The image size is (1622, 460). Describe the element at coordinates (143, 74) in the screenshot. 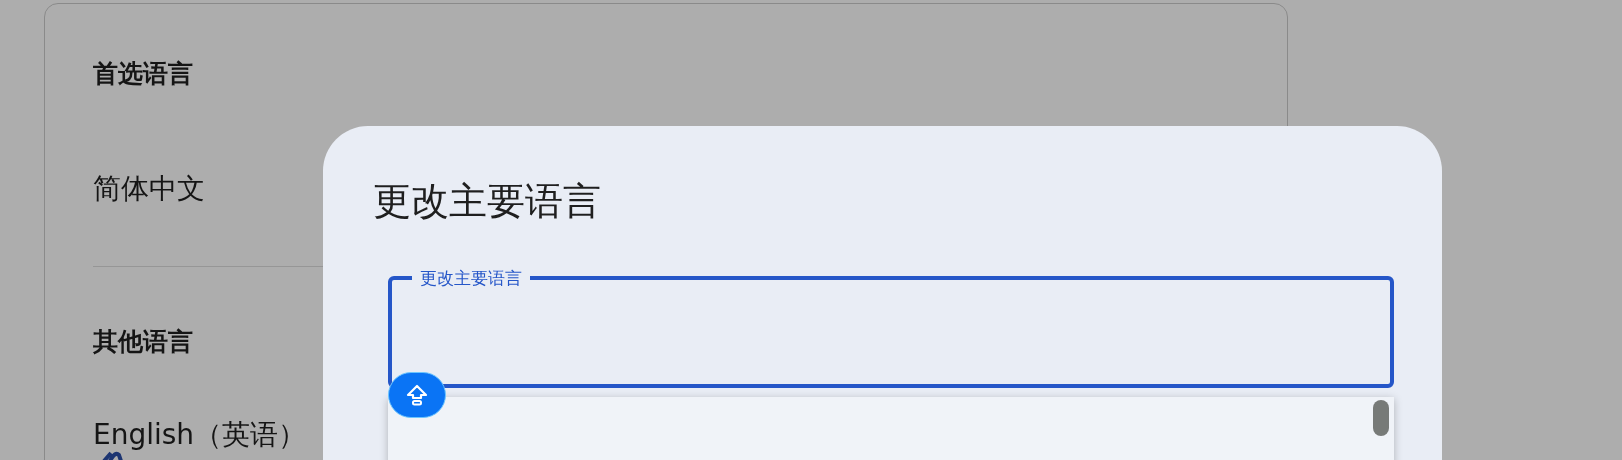

I see `section-heading: 首选语言` at that location.